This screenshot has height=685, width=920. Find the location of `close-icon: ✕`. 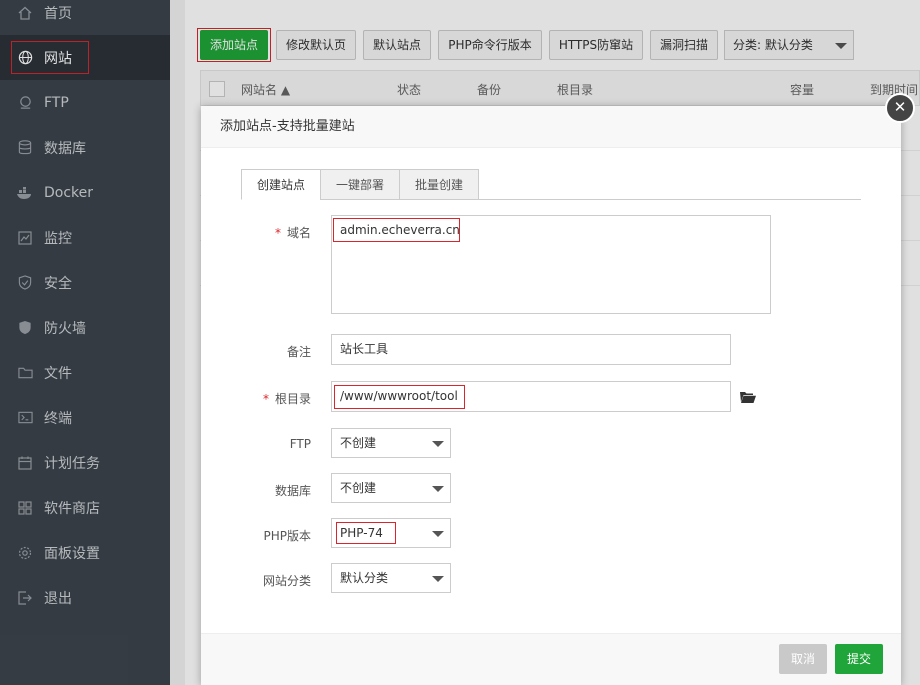

close-icon: ✕ is located at coordinates (900, 107).